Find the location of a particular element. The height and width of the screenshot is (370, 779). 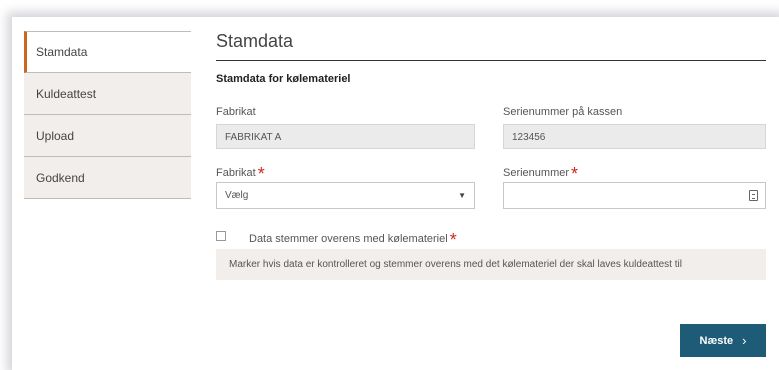

chevron-right-icon: › is located at coordinates (744, 340).